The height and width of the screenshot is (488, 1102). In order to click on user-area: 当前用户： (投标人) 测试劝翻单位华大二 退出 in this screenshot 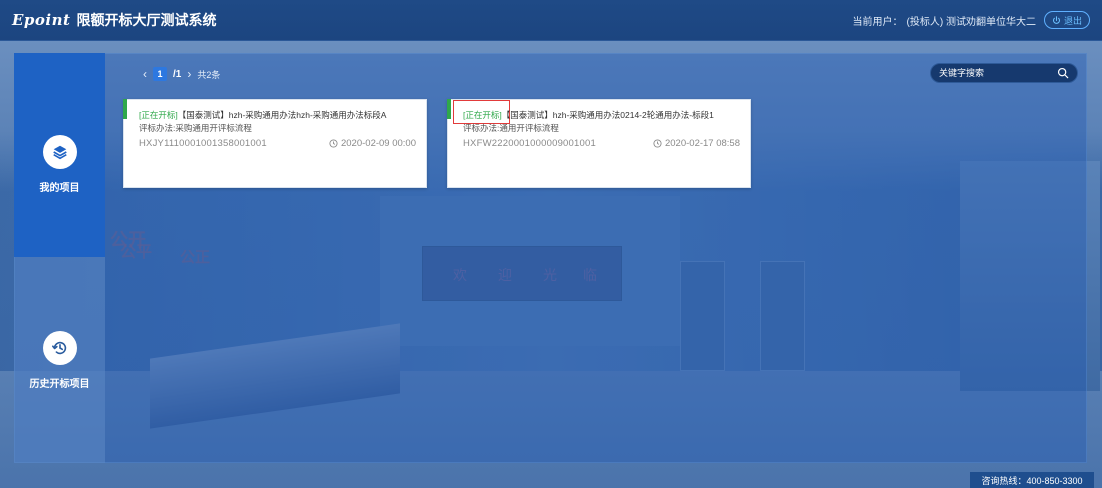, I will do `click(971, 20)`.